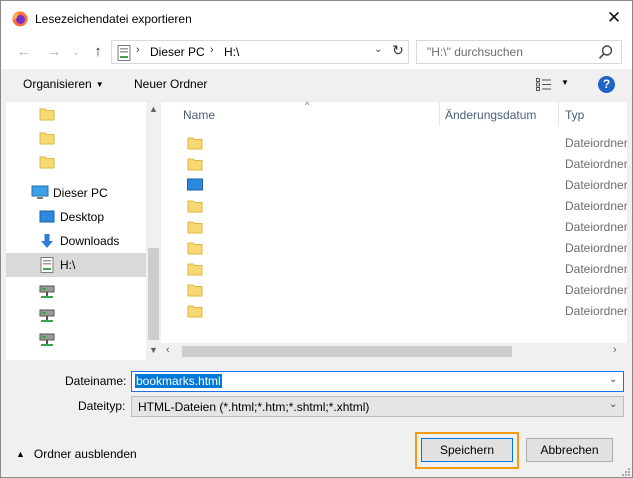 The height and width of the screenshot is (478, 633). I want to click on desktop-folder-icon, so click(195, 184).